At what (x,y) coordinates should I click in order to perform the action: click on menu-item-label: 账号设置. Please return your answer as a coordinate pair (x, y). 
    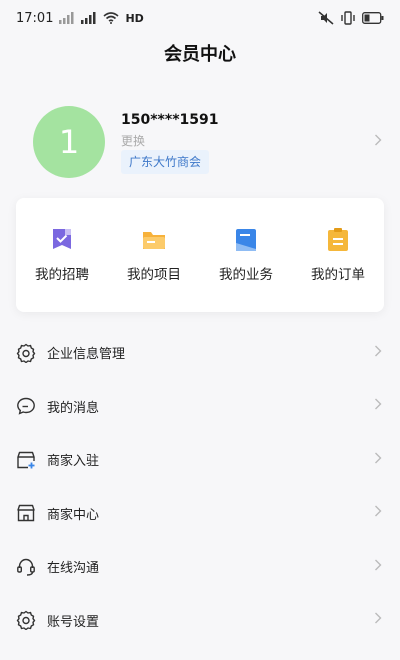
    Looking at the image, I should click on (73, 622).